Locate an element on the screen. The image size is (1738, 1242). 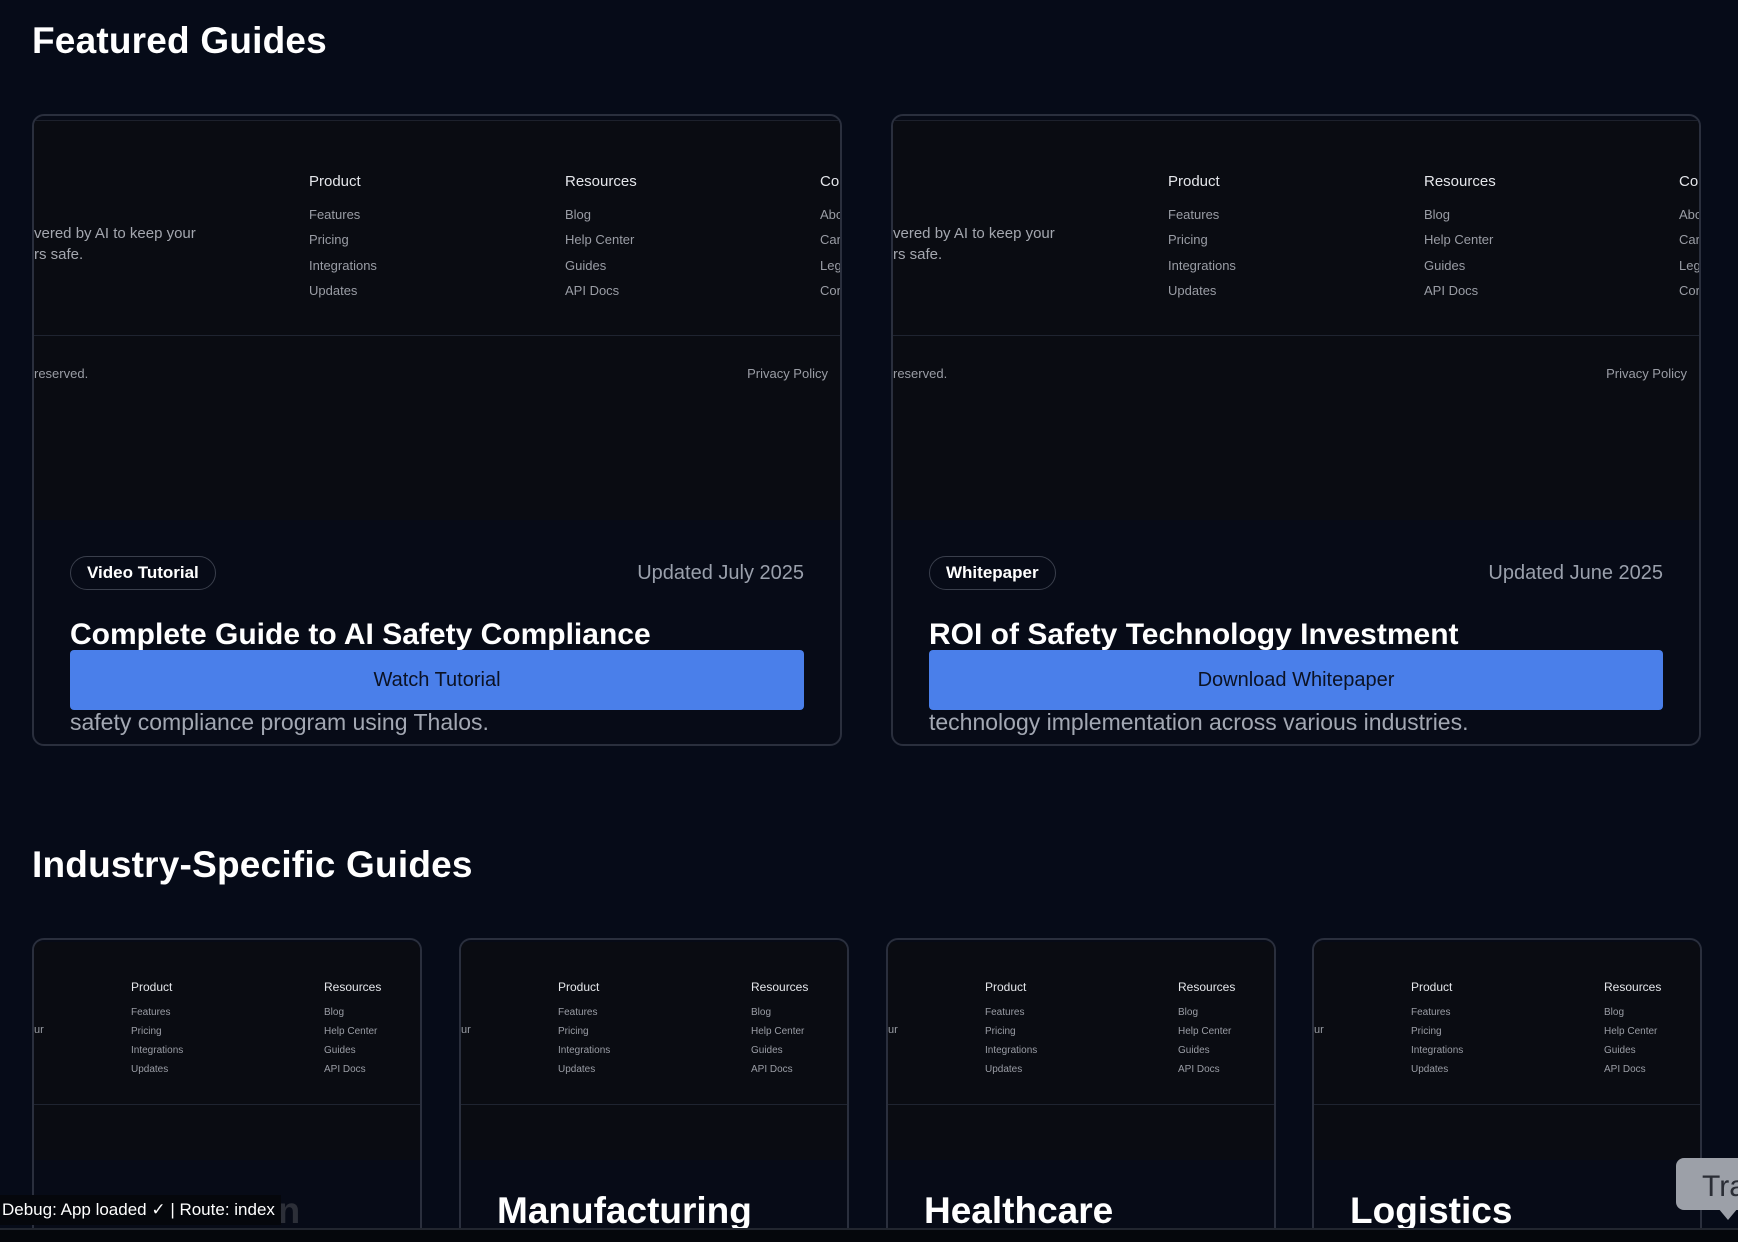
industry-title: Healthcare is located at coordinates (1019, 1210).